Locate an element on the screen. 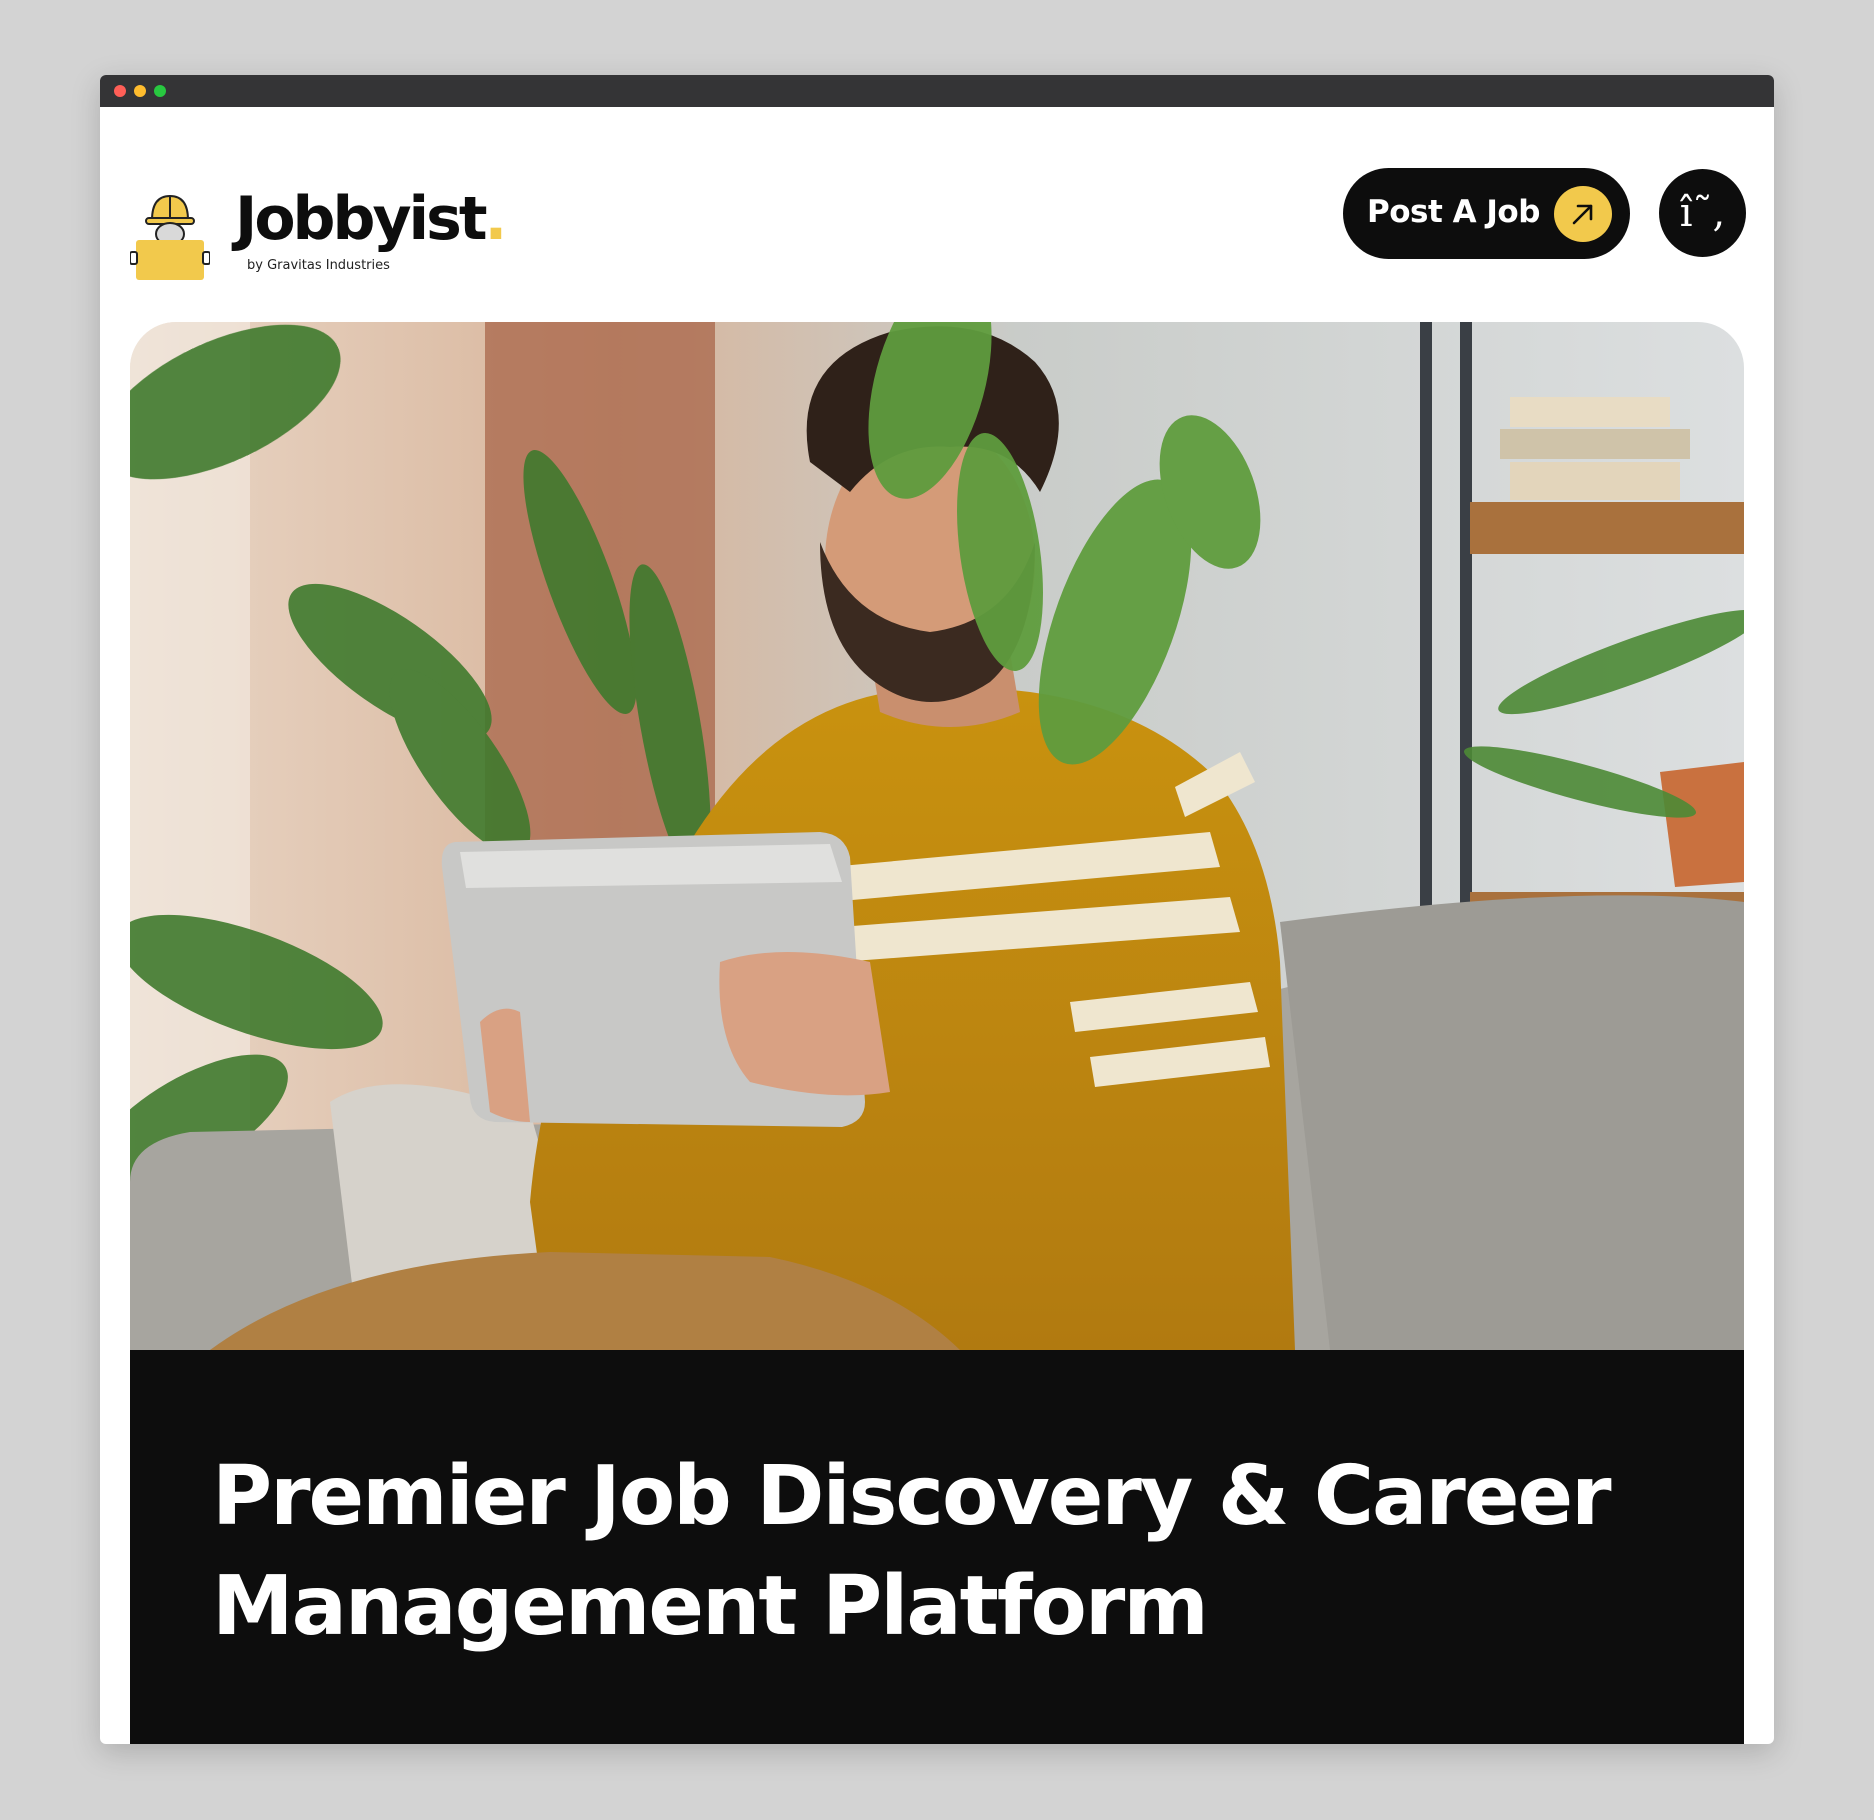 The width and height of the screenshot is (1874, 1820). menu-button: î˜, is located at coordinates (1702, 213).